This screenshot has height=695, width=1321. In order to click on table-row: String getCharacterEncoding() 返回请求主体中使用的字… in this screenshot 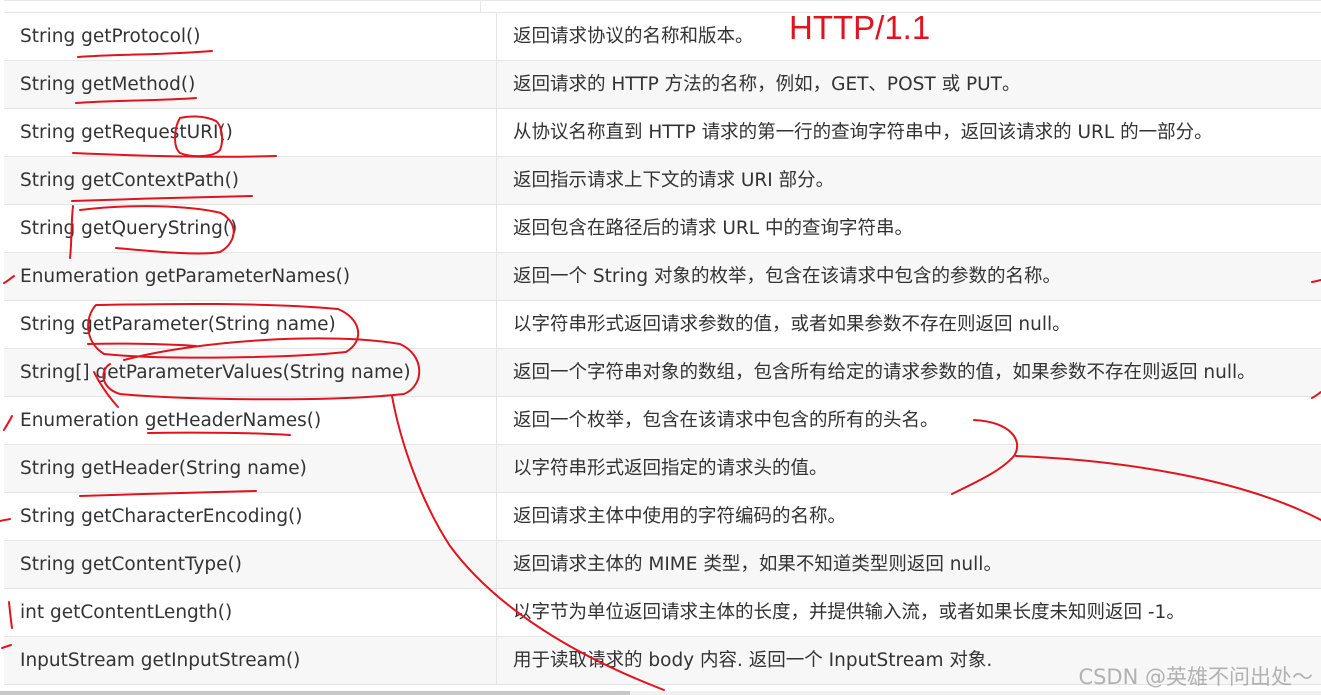, I will do `click(662, 516)`.